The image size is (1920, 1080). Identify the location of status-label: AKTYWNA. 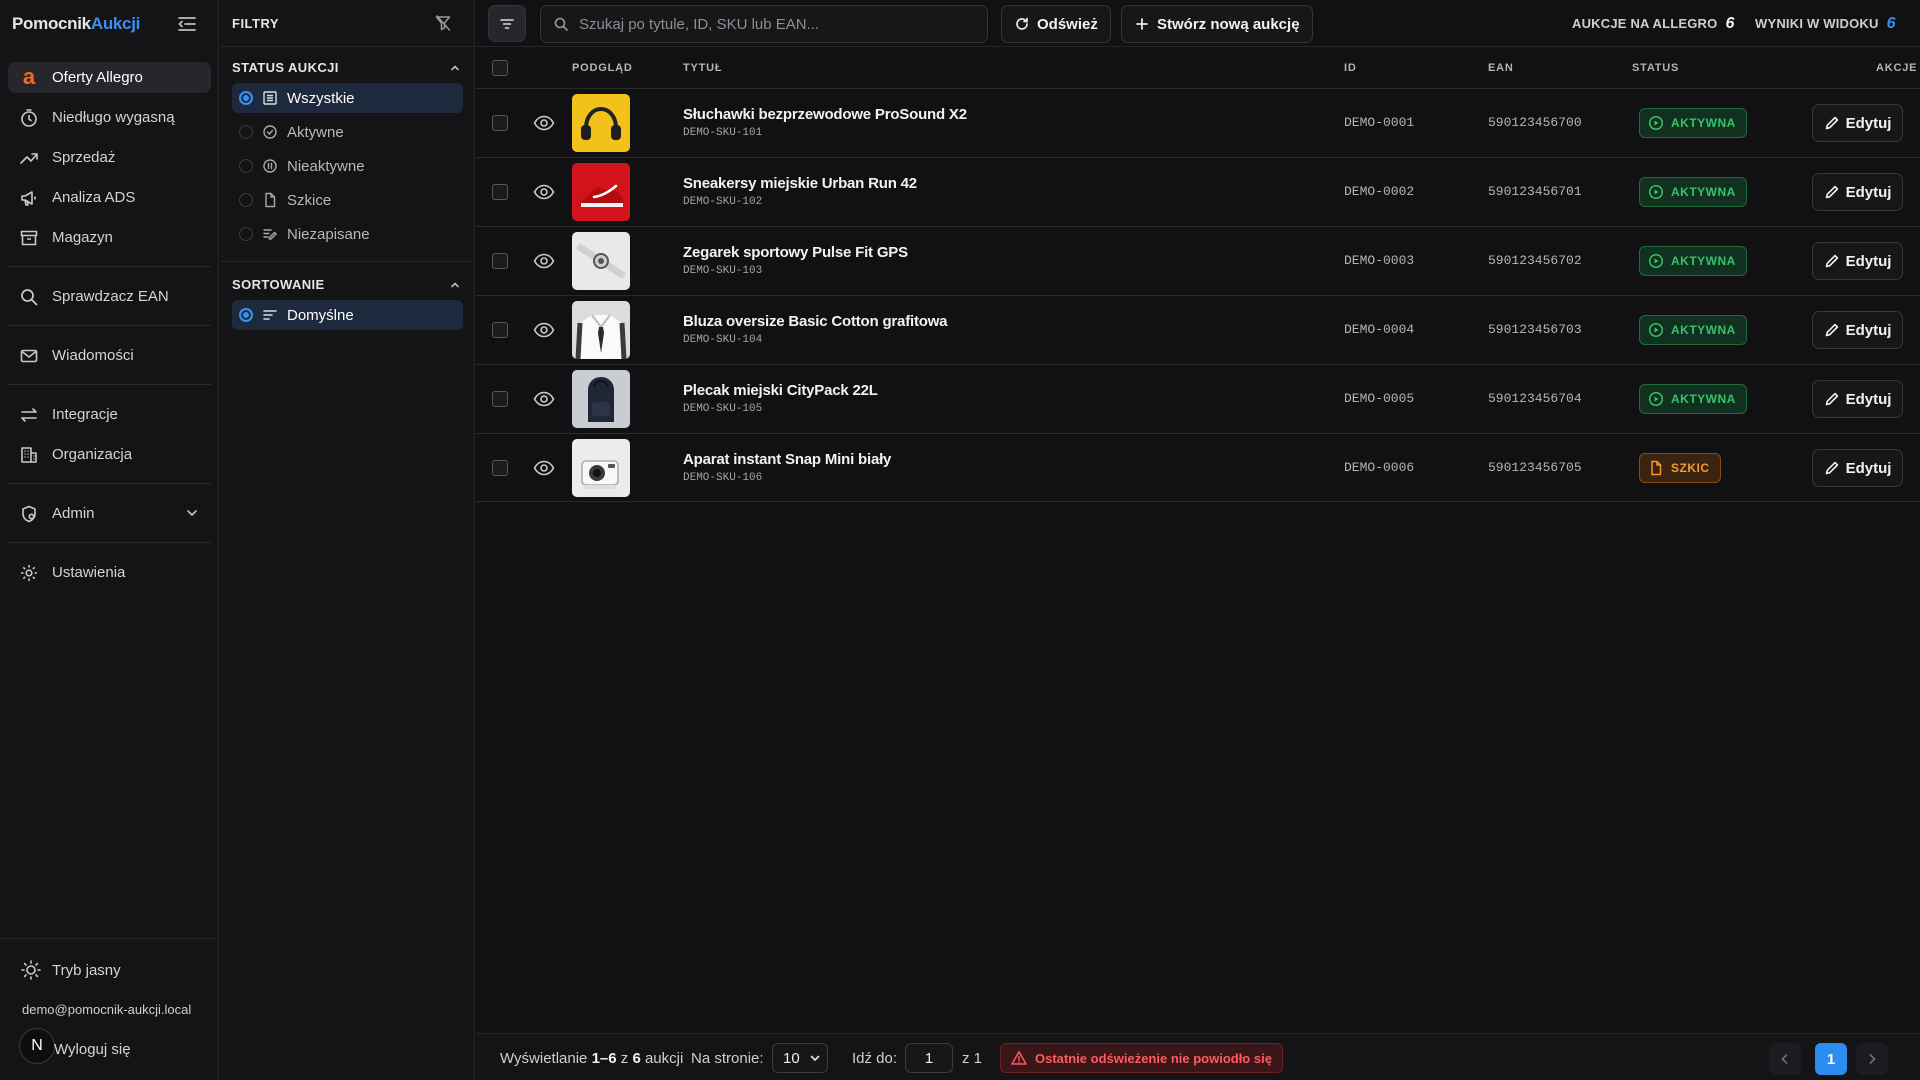
(1703, 261).